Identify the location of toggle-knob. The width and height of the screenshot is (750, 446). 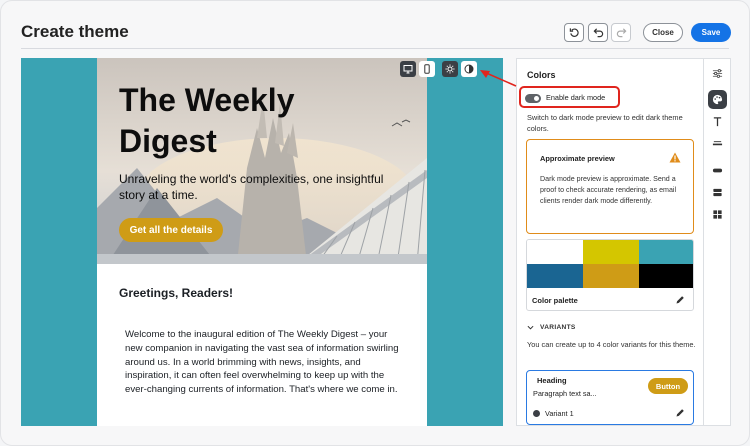
(536, 98).